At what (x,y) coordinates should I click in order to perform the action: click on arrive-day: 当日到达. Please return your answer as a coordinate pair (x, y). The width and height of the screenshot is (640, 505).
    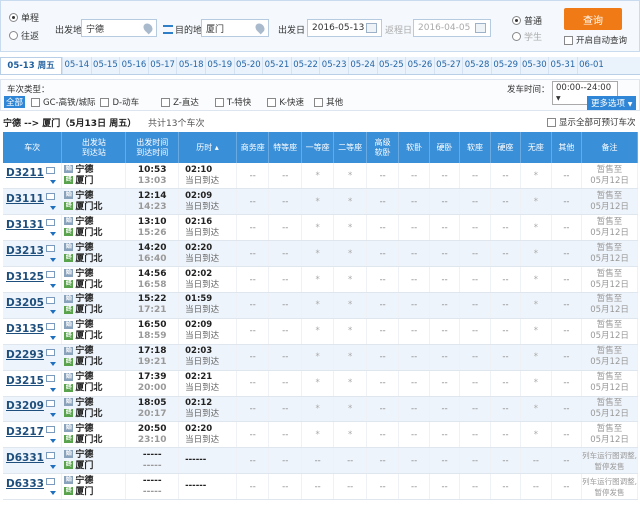
    Looking at the image, I should click on (202, 310).